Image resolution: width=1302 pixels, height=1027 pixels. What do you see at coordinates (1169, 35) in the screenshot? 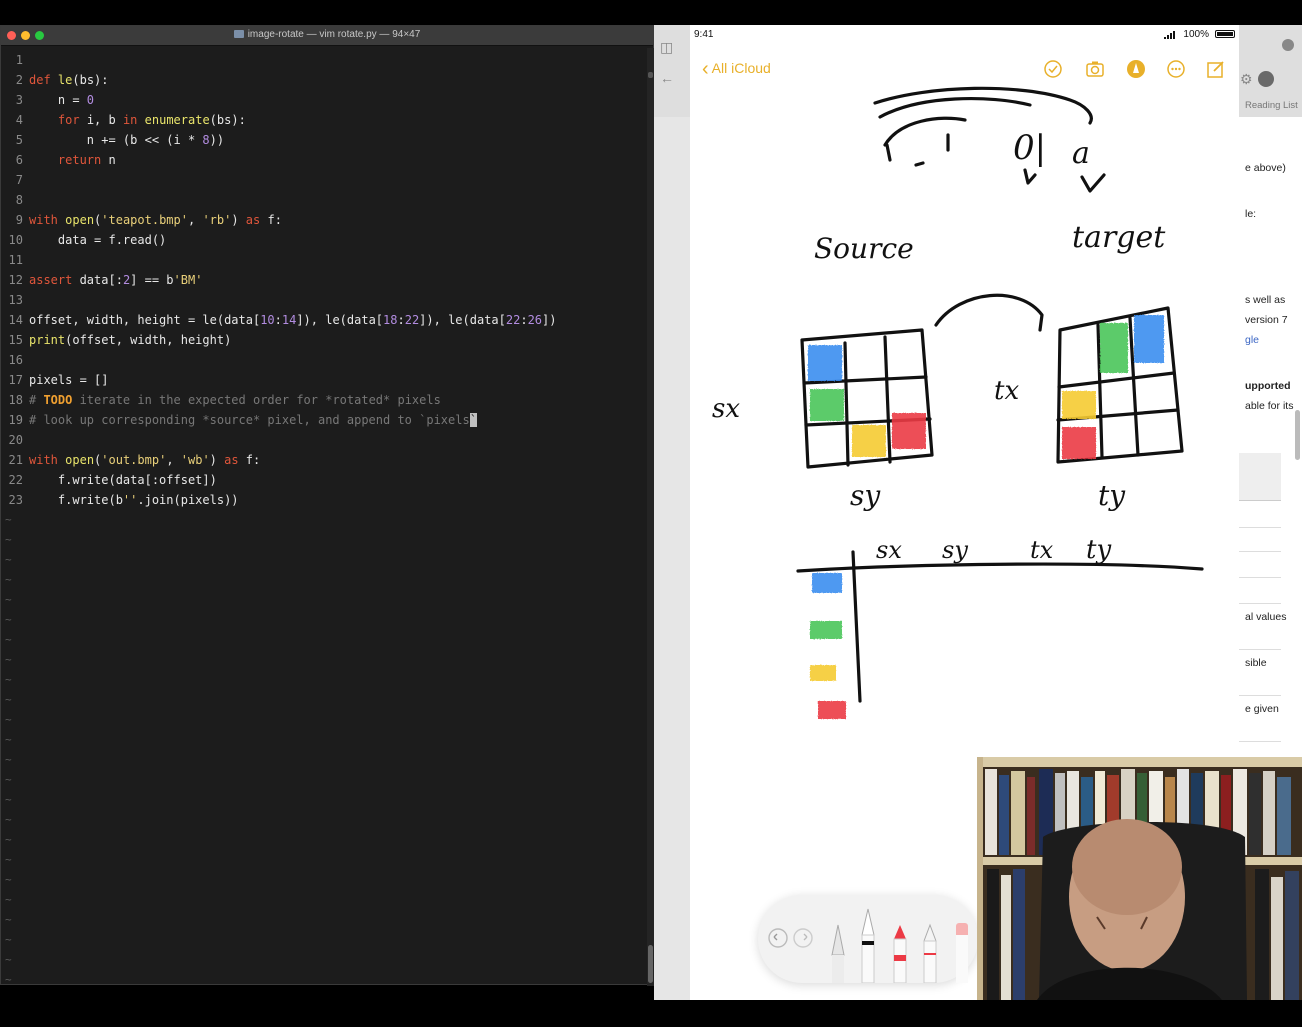
I see `signal-icon` at bounding box center [1169, 35].